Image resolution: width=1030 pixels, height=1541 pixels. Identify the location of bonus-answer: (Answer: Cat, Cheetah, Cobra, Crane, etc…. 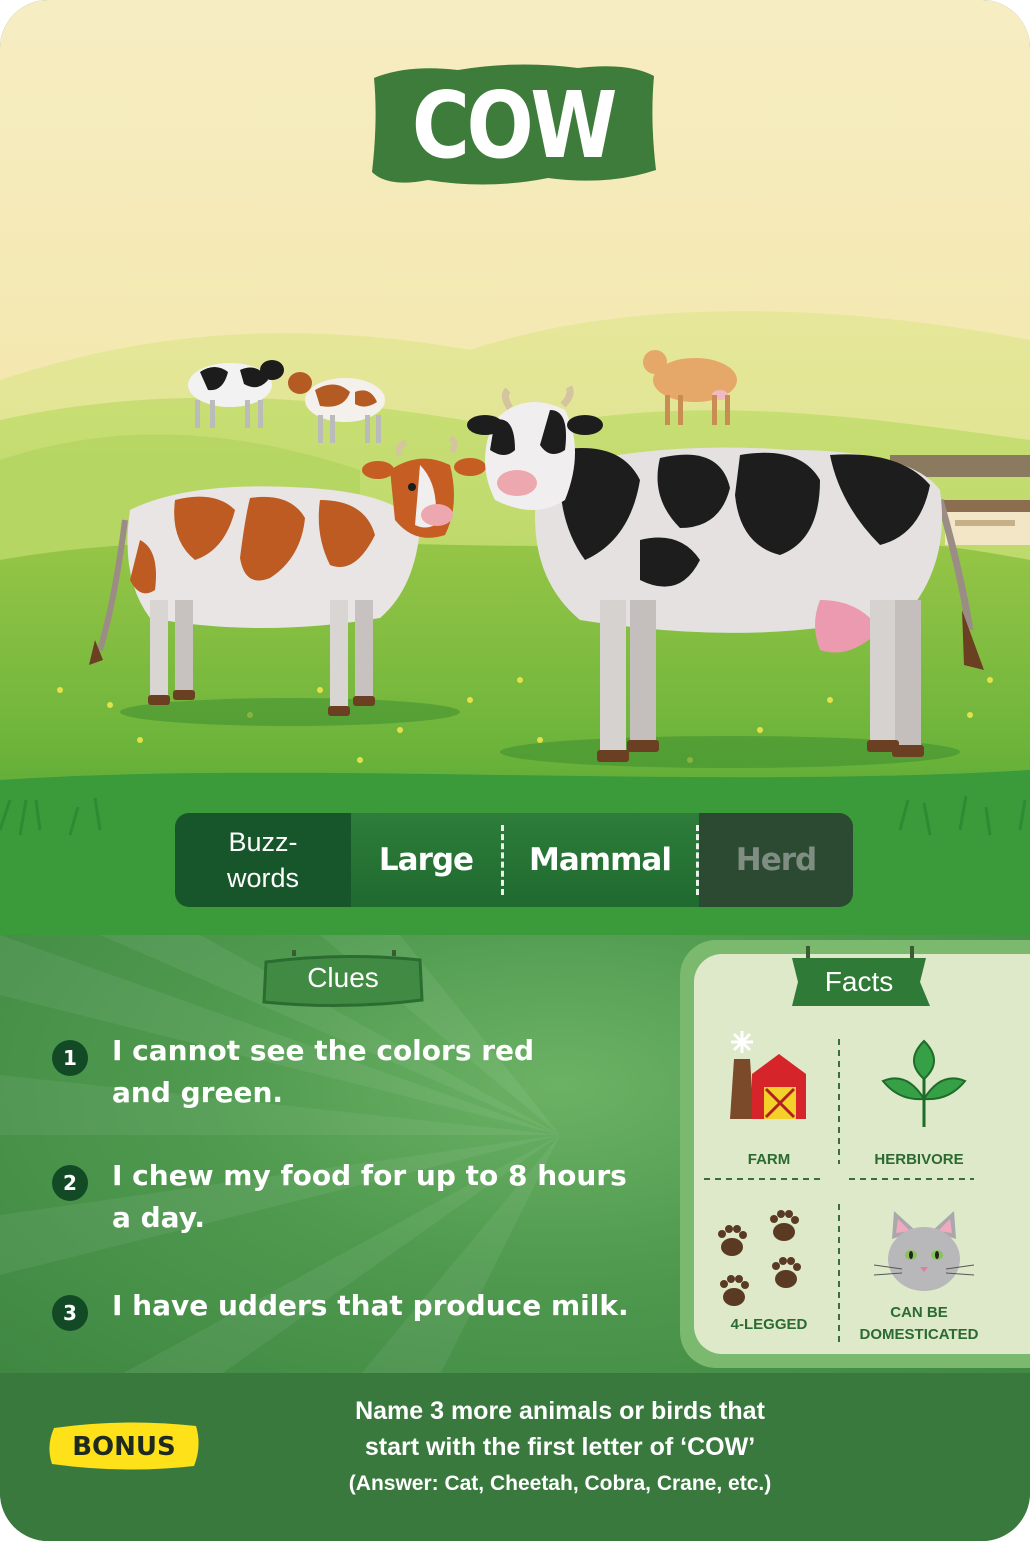
(560, 1483).